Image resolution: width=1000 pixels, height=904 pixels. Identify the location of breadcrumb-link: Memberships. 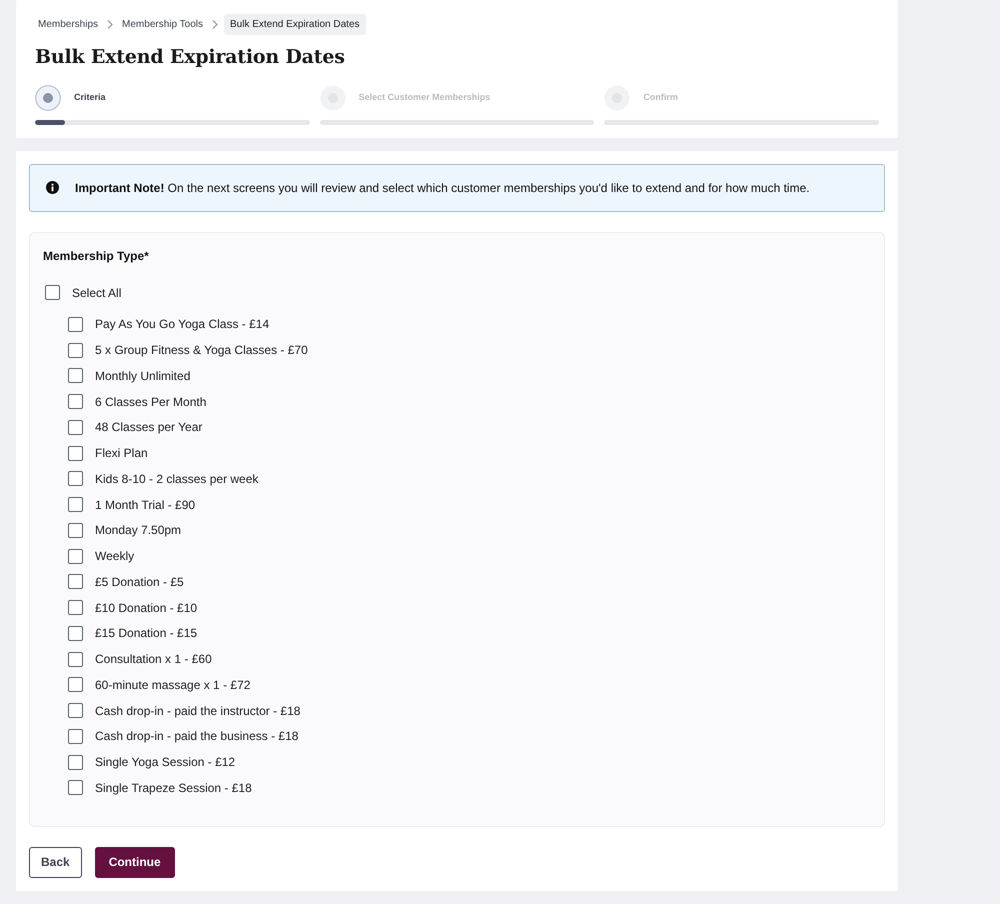
(68, 24).